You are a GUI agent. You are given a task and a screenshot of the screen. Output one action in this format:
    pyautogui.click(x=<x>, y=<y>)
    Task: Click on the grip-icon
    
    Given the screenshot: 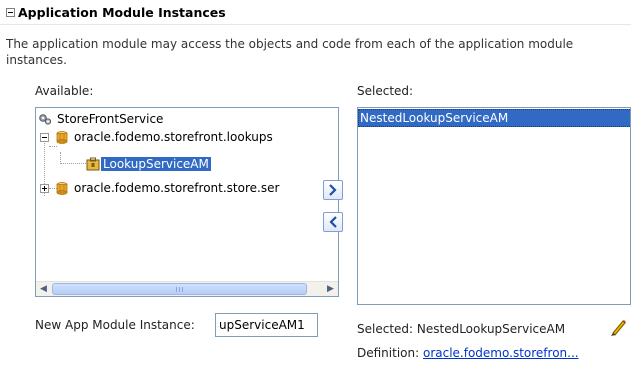 What is the action you would take?
    pyautogui.click(x=179, y=289)
    